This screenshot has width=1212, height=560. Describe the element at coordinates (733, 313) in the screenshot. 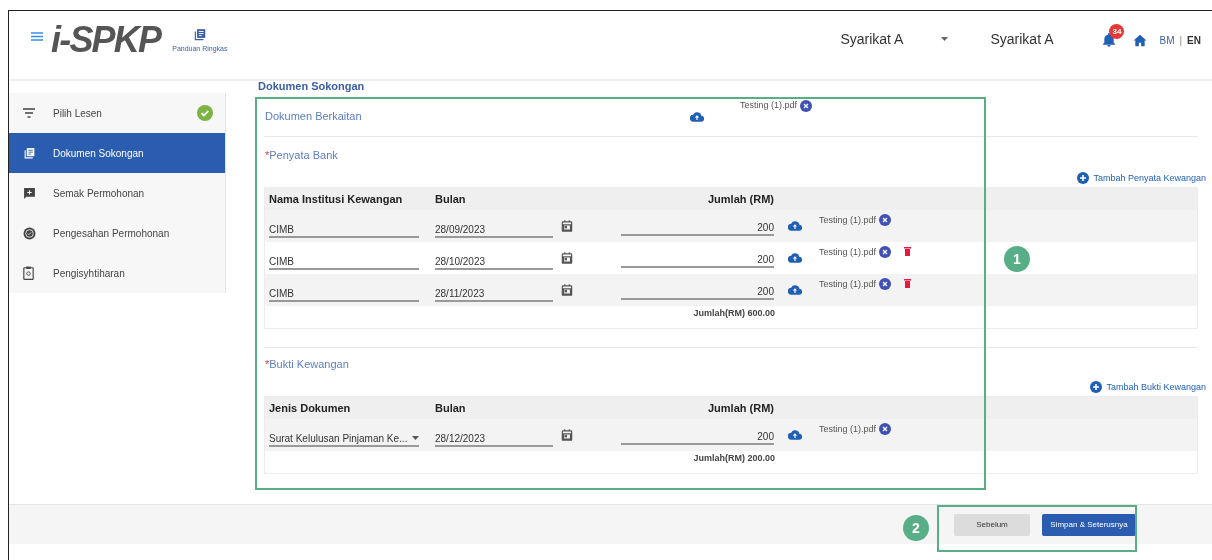

I see `total-amount: Jumlah(RM) 600.00` at that location.